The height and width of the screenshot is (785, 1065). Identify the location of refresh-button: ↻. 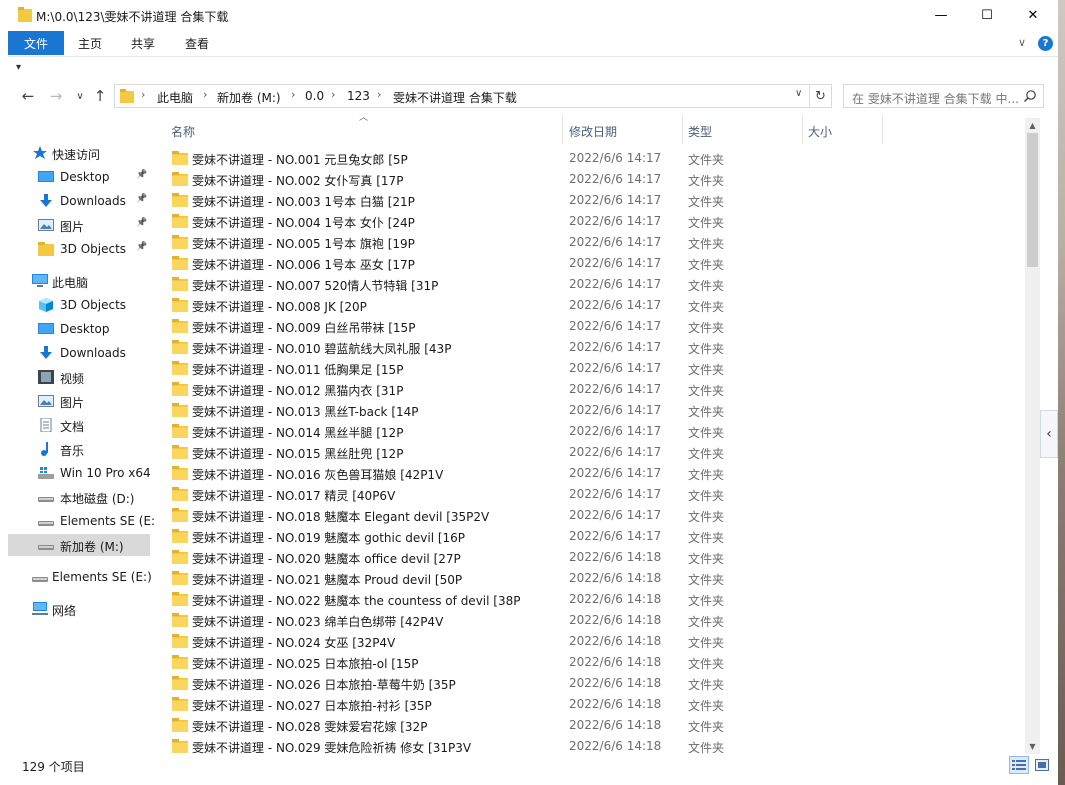
(821, 96).